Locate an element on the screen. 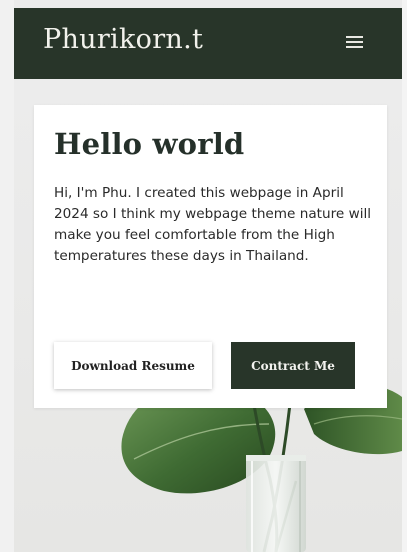  site-brand-logo: Phurikorn.t is located at coordinates (123, 39).